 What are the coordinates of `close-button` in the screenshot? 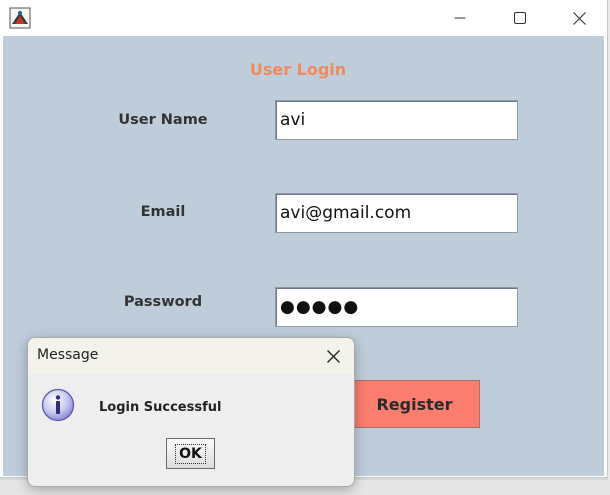 It's located at (579, 18).